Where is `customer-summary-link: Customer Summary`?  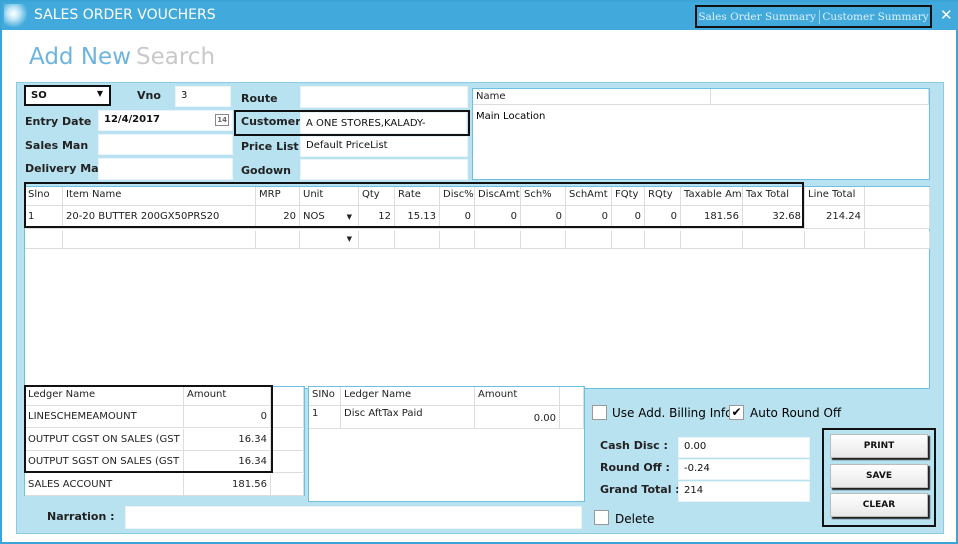 customer-summary-link: Customer Summary is located at coordinates (875, 17).